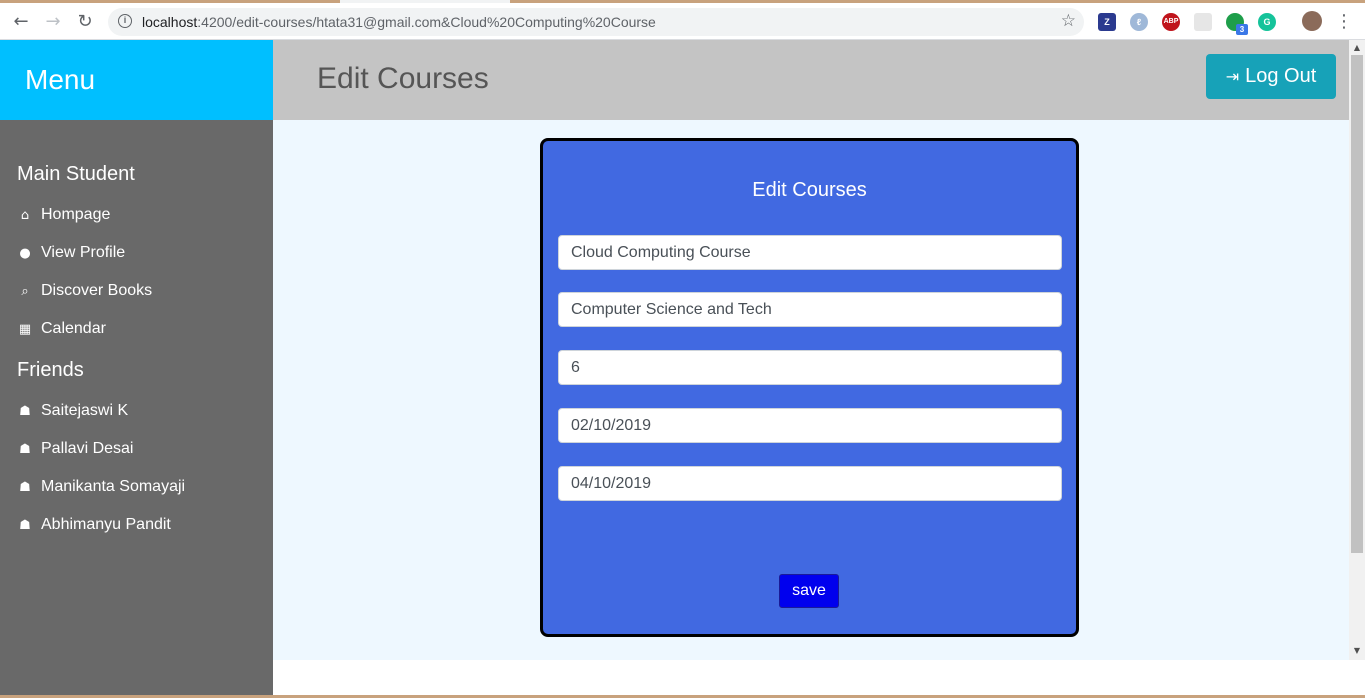 The height and width of the screenshot is (698, 1365). Describe the element at coordinates (1232, 76) in the screenshot. I see `sign-out-icon: ⇥` at that location.